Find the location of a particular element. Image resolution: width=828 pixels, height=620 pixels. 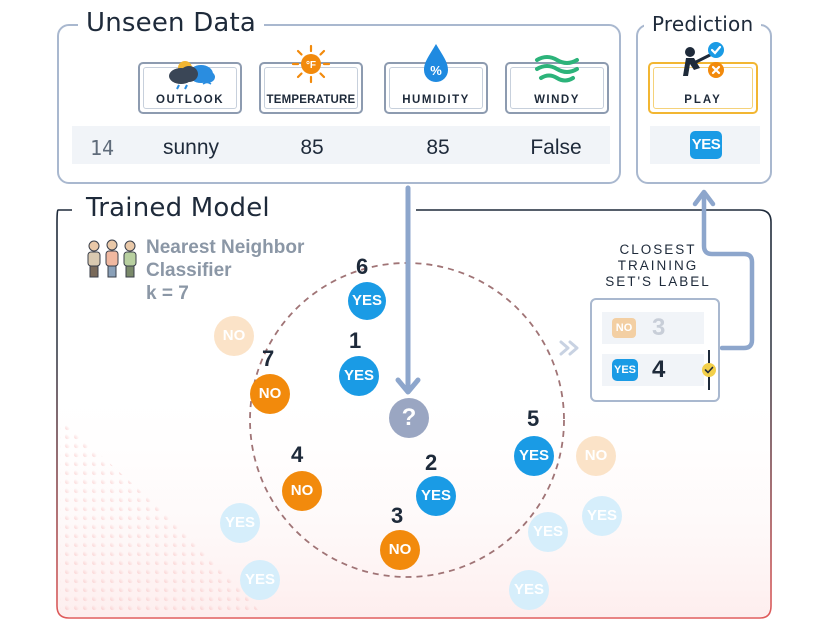

check-circle-icon is located at coordinates (709, 370).